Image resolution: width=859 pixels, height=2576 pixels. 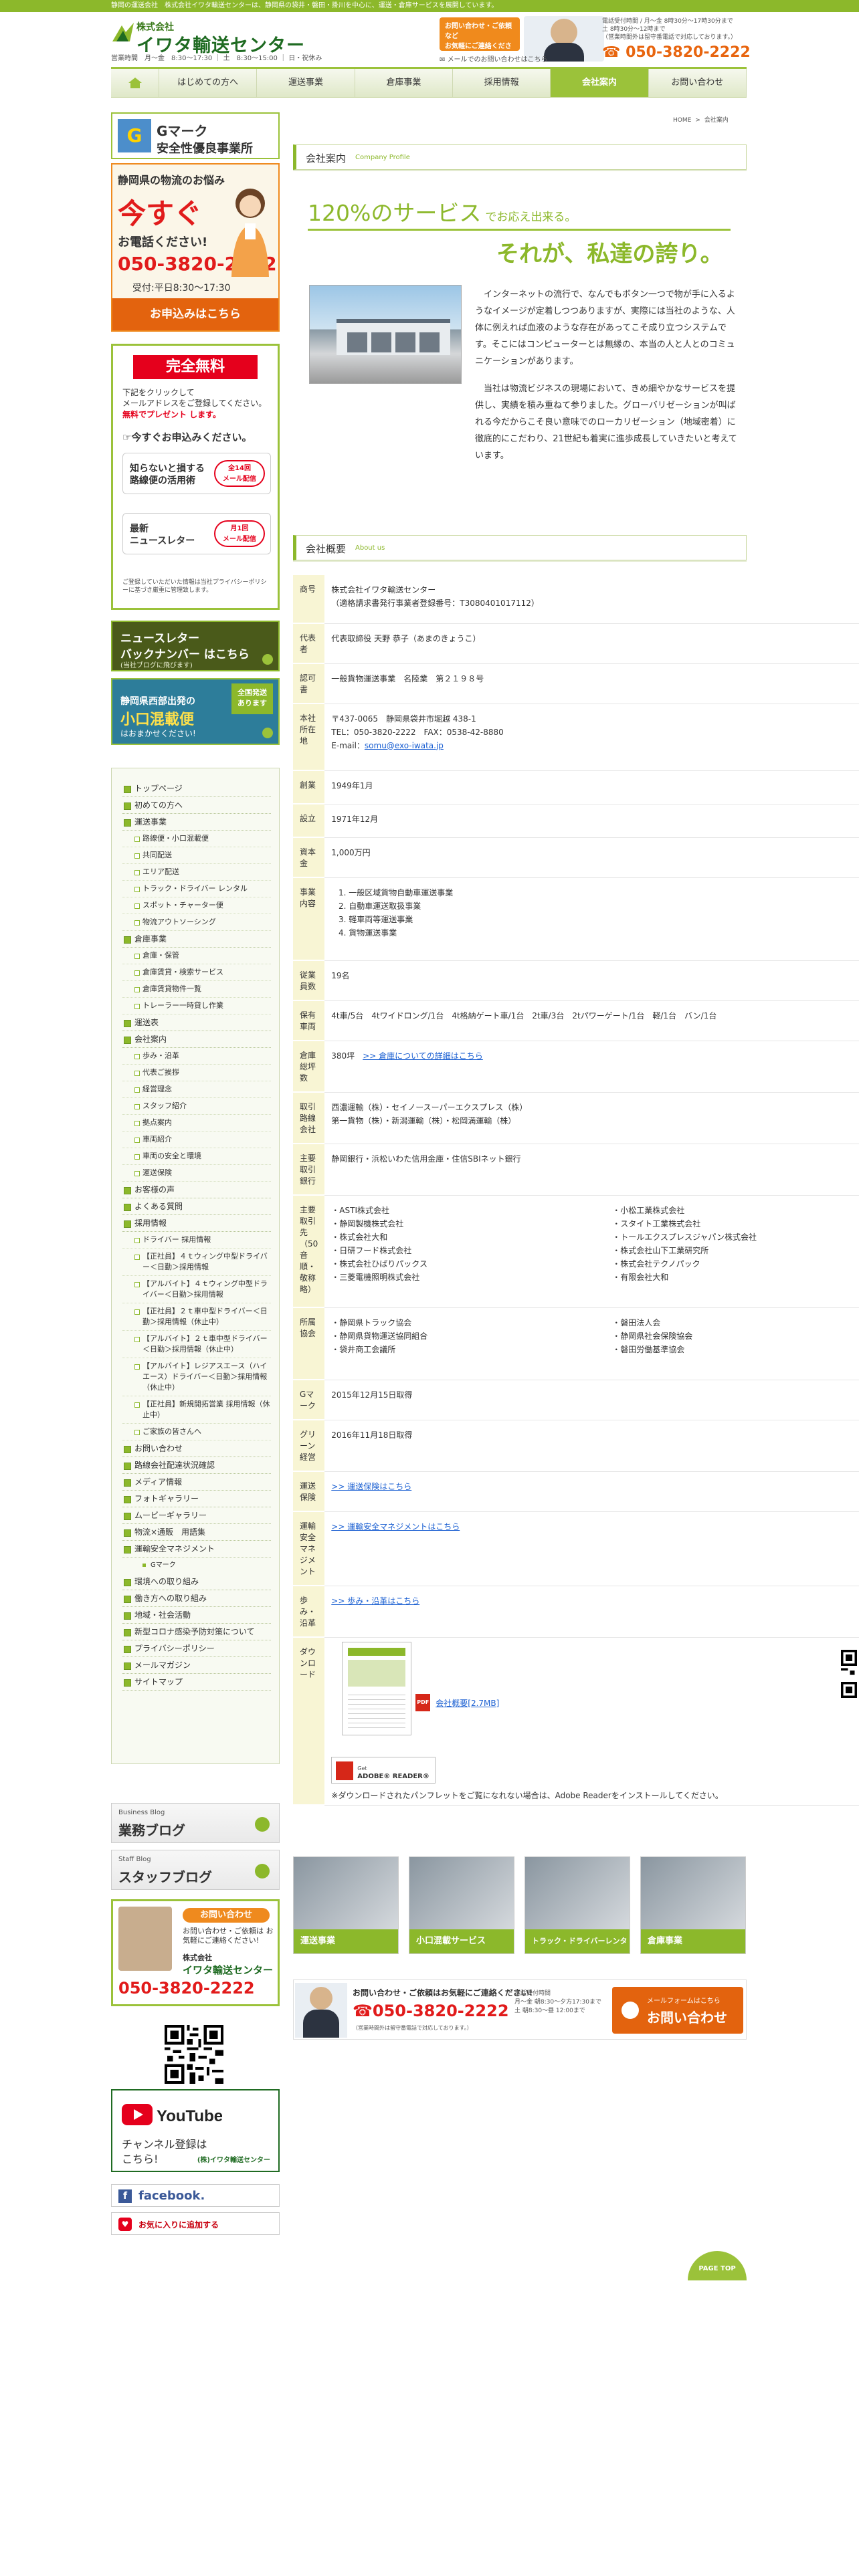 What do you see at coordinates (577, 1905) in the screenshot?
I see `banner-truck-rental: トラック・ドライバーレンタル` at bounding box center [577, 1905].